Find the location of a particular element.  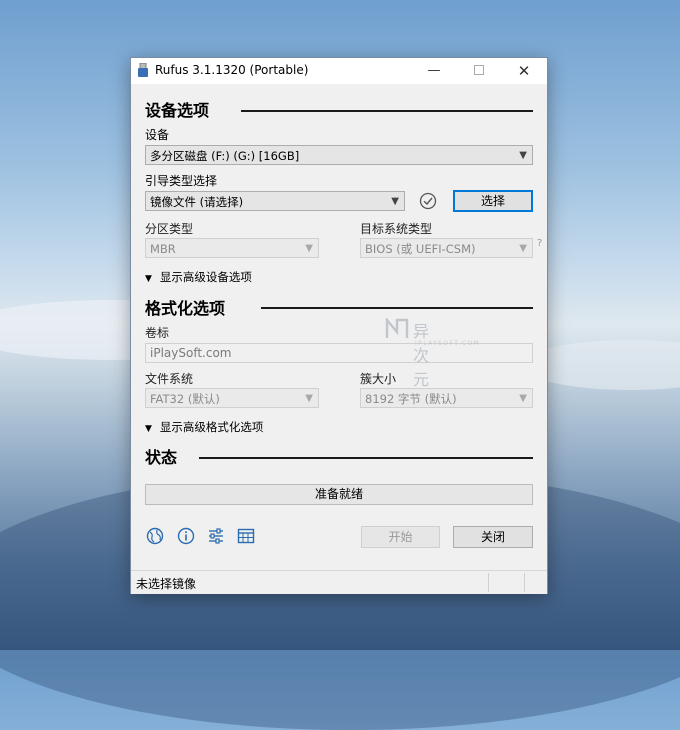

partition-scheme-label: 分区类型 is located at coordinates (169, 229).